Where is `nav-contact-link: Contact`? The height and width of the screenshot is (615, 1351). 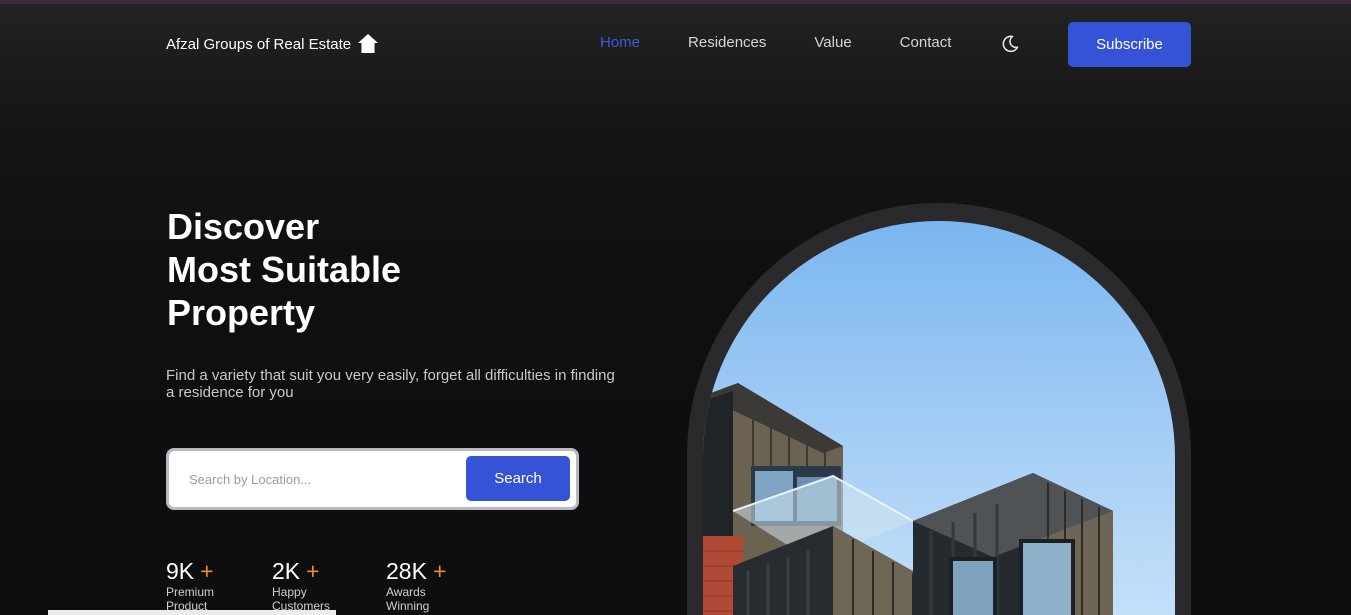
nav-contact-link: Contact is located at coordinates (926, 42).